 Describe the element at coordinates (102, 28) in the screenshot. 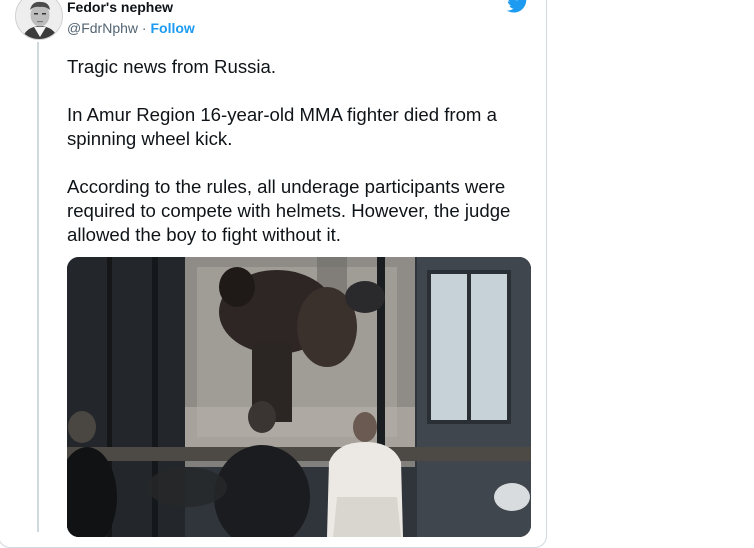

I see `author-handle: @FdrNphw` at that location.